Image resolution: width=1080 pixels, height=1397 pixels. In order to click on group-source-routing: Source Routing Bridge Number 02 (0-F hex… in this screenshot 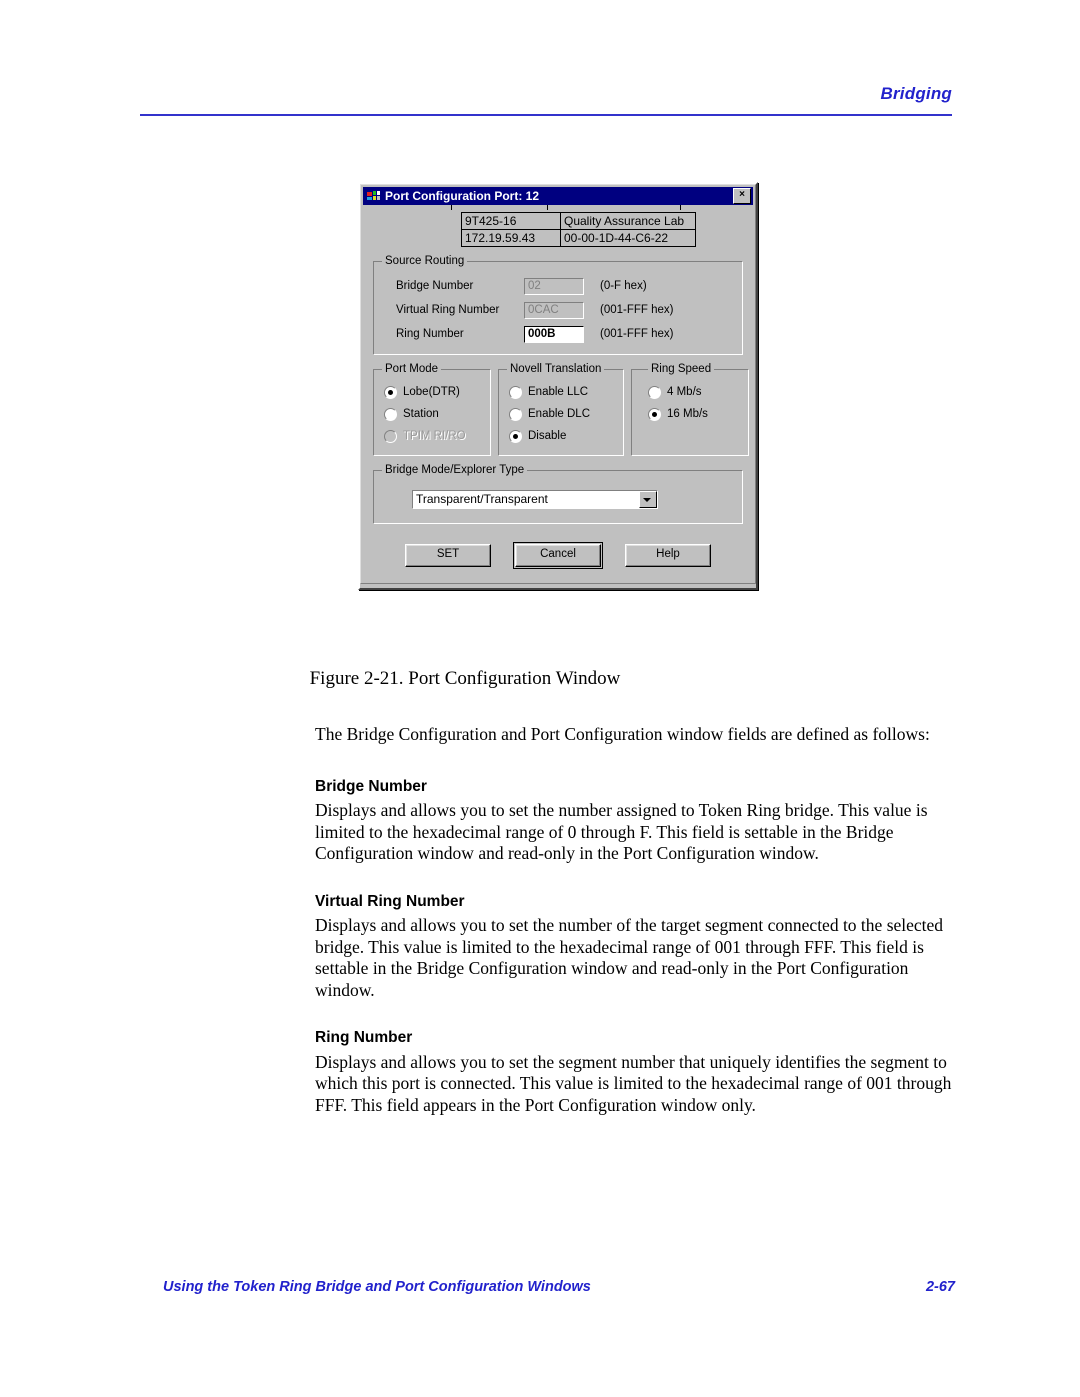, I will do `click(558, 305)`.